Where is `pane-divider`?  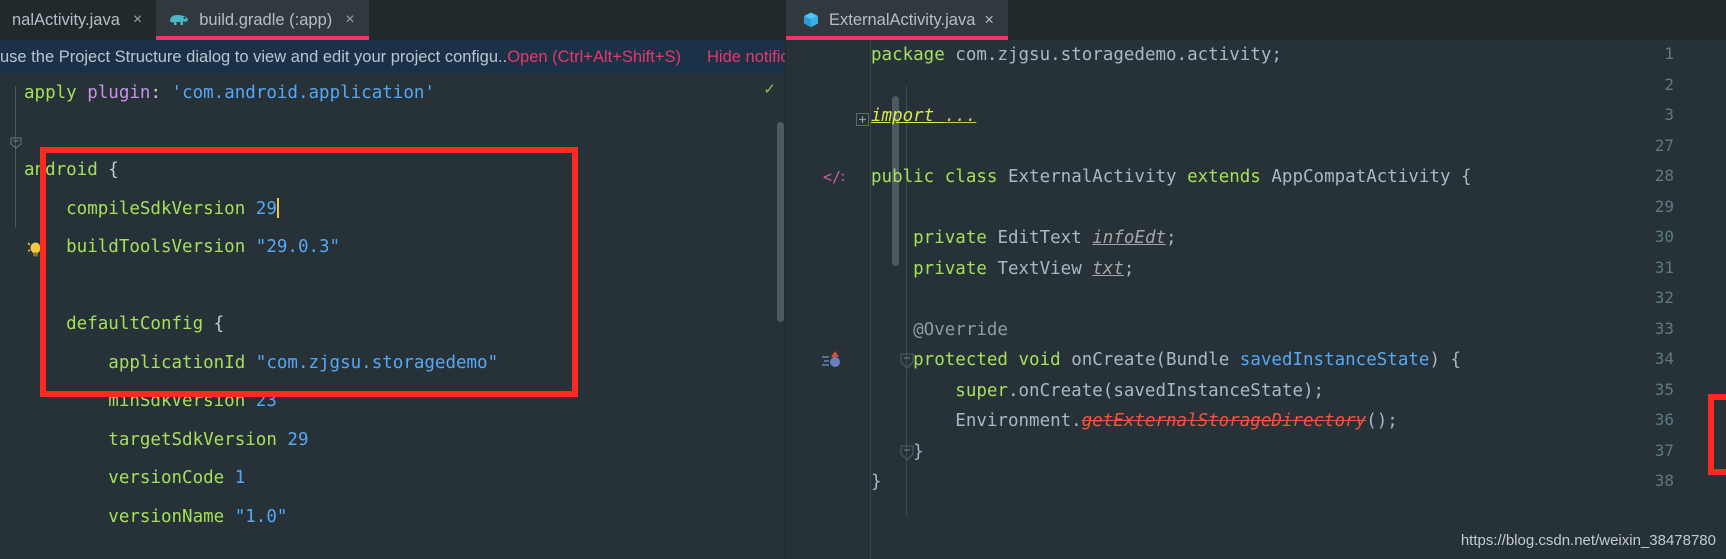
pane-divider is located at coordinates (785, 279).